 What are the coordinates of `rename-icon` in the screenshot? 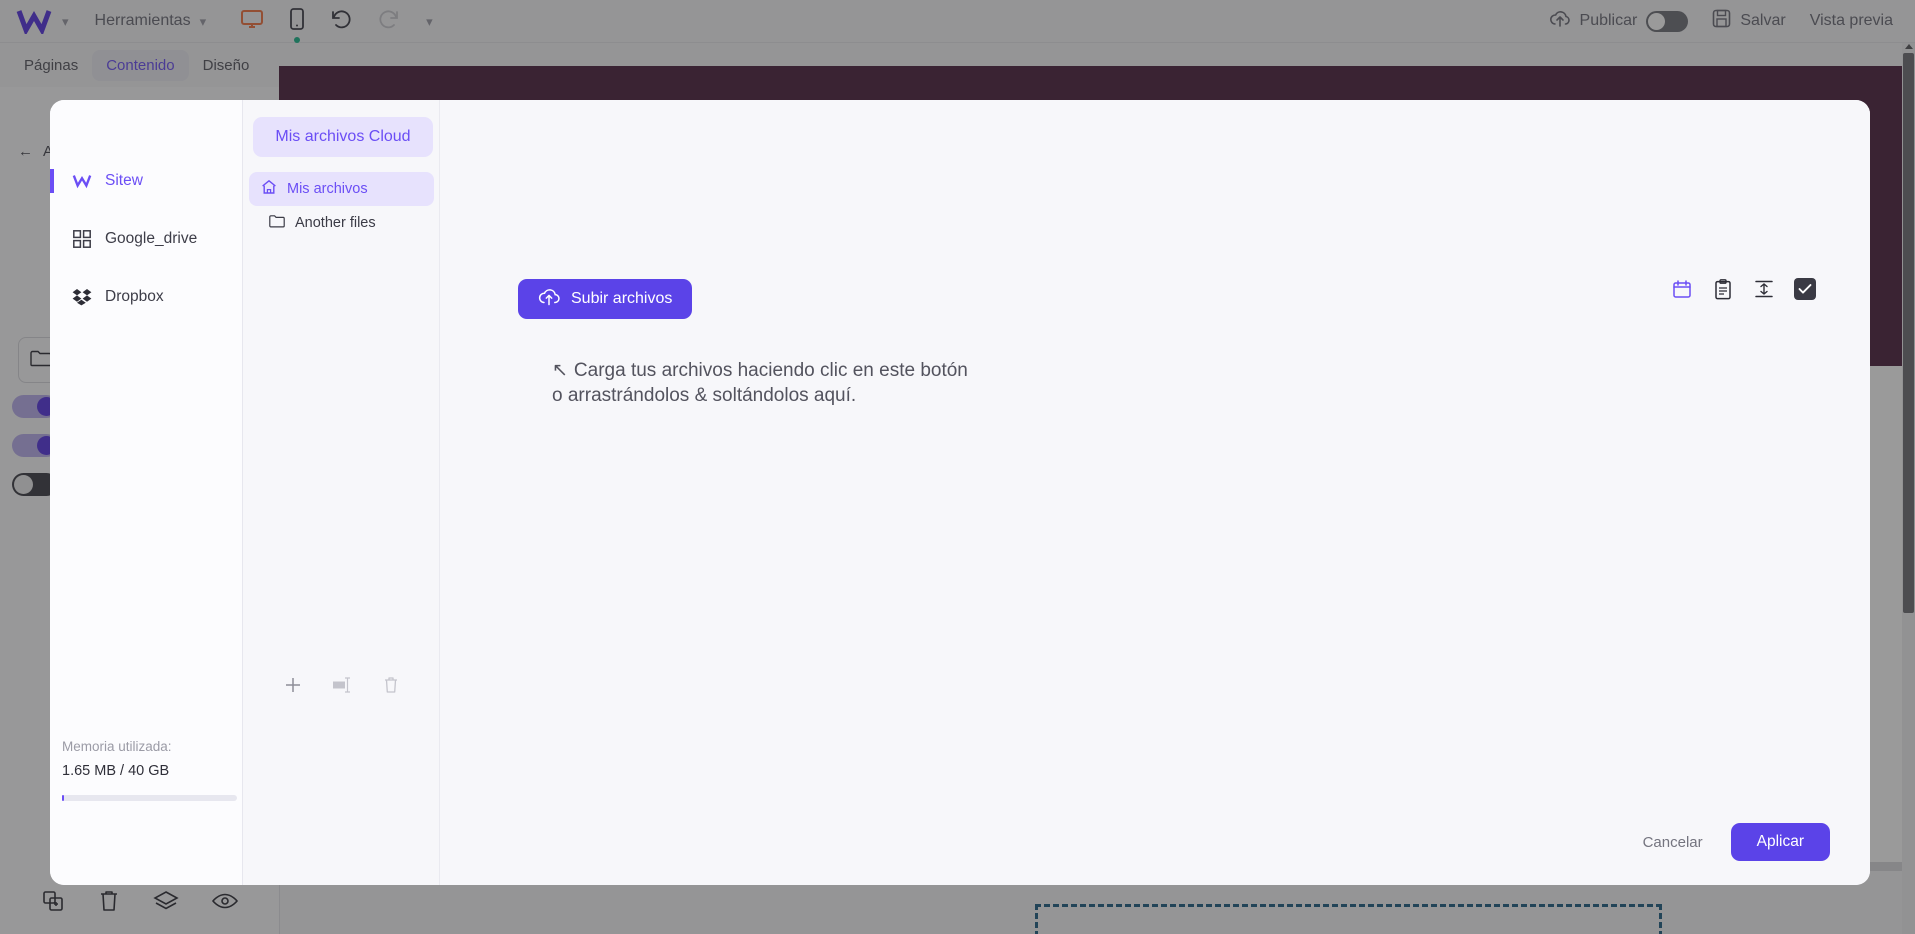 It's located at (342, 687).